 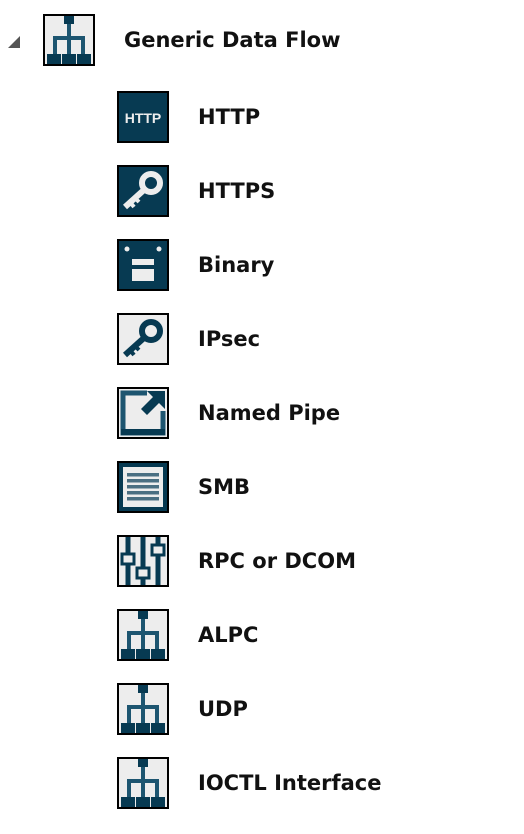 I want to click on tree-node-binary: Binary, so click(x=195, y=265).